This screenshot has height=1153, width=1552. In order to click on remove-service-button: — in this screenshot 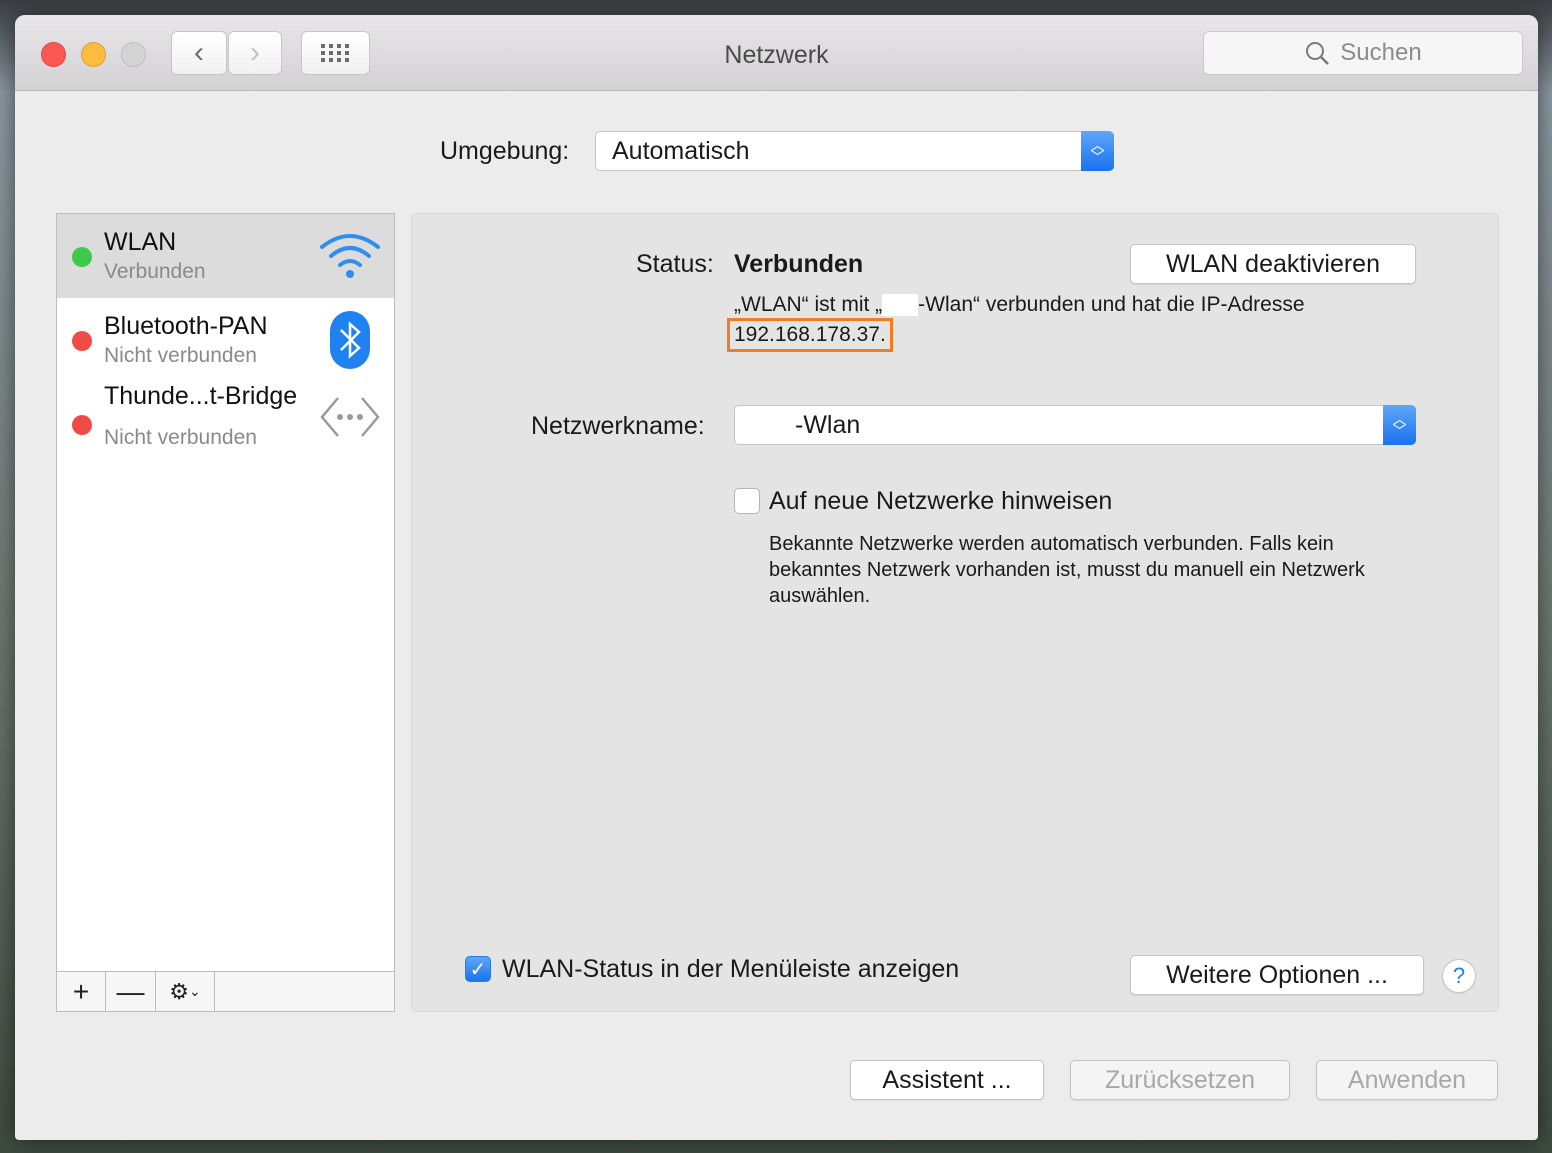, I will do `click(131, 991)`.